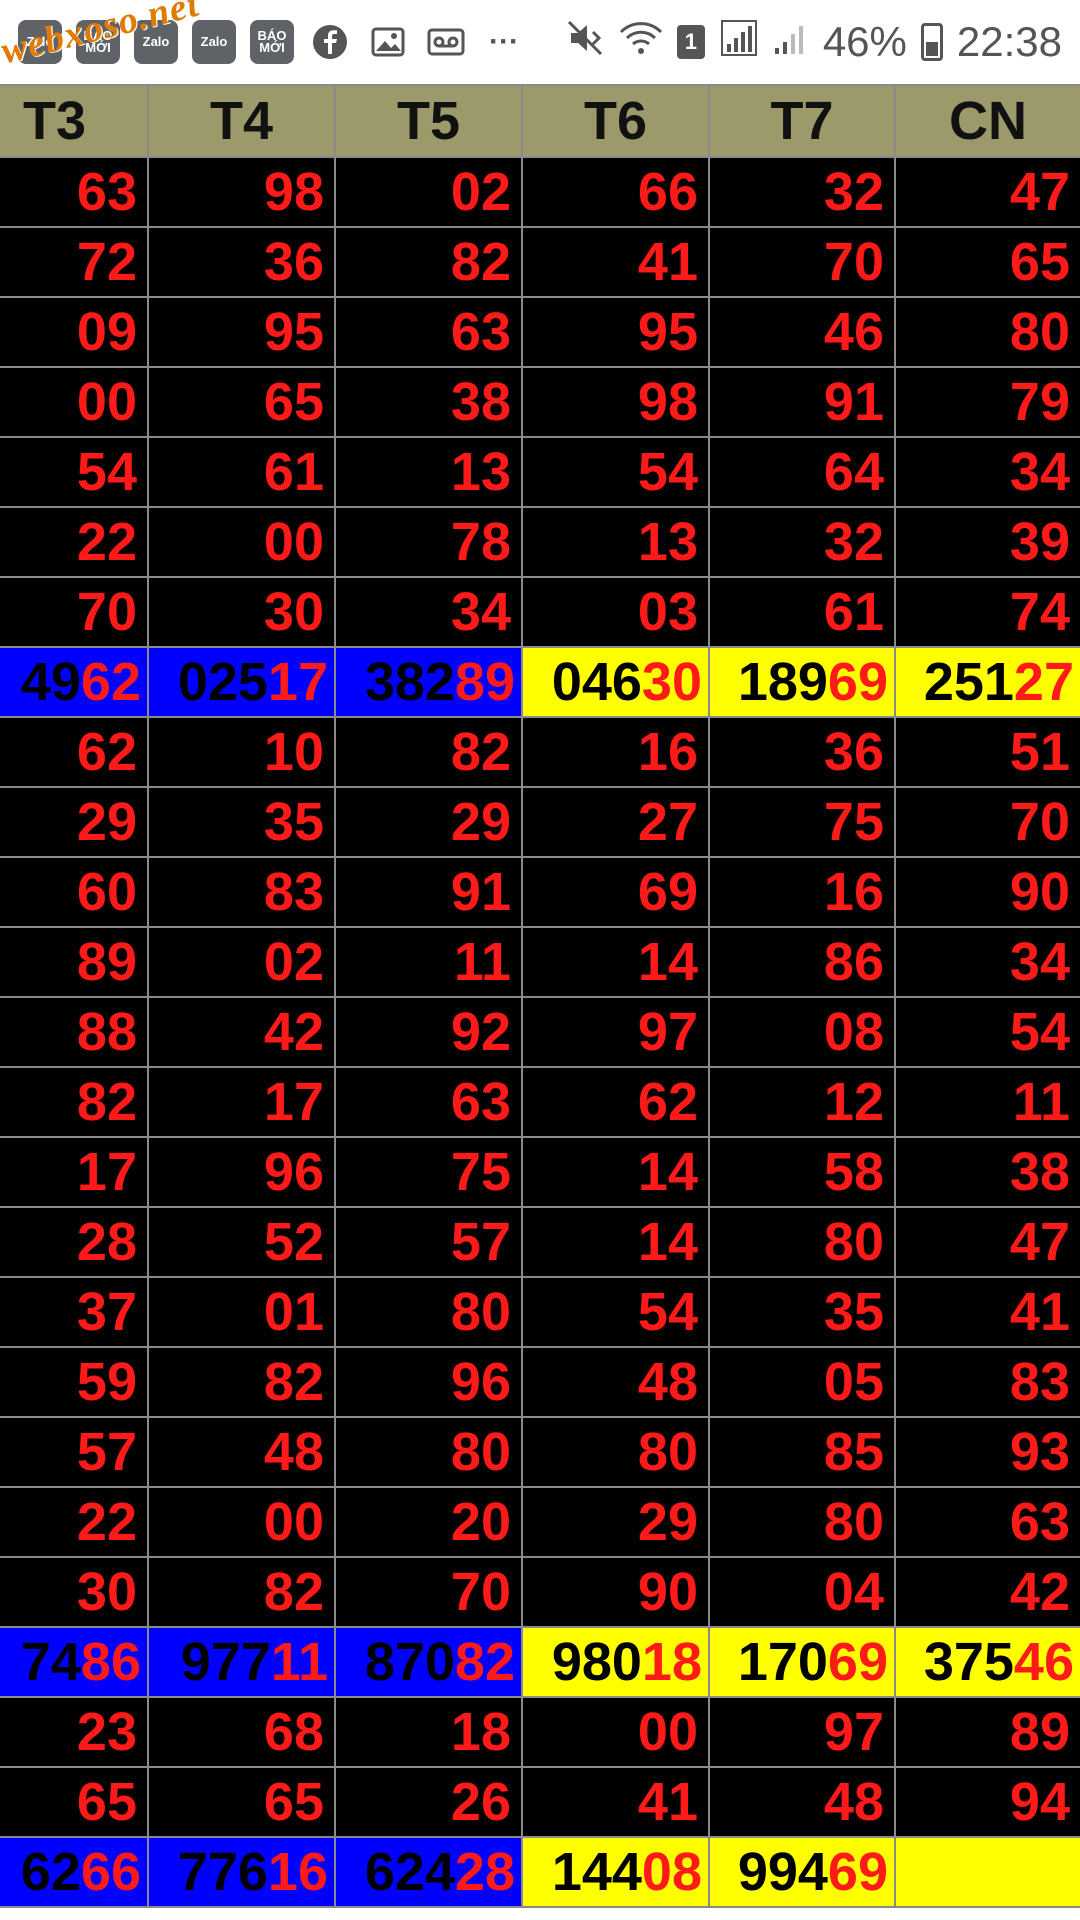 This screenshot has height=1920, width=1080. What do you see at coordinates (540, 1662) in the screenshot?
I see `table-row-highlight: 7486 97711 87082 98018 17069 37546` at bounding box center [540, 1662].